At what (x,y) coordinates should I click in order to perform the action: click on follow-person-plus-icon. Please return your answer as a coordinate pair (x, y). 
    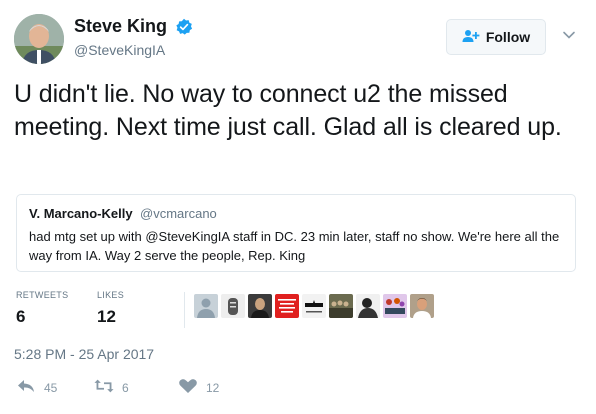
    Looking at the image, I should click on (471, 37).